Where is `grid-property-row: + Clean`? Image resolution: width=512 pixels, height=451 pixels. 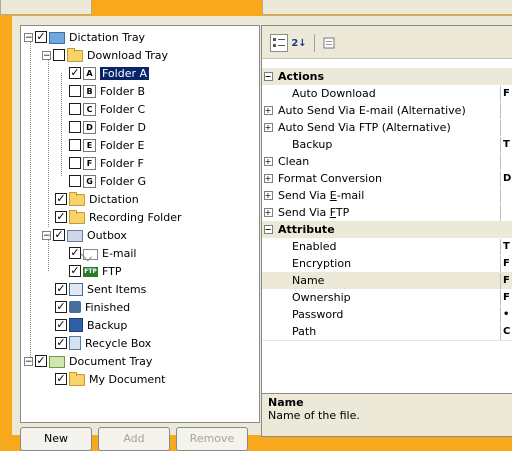
grid-property-row: + Clean is located at coordinates (387, 162).